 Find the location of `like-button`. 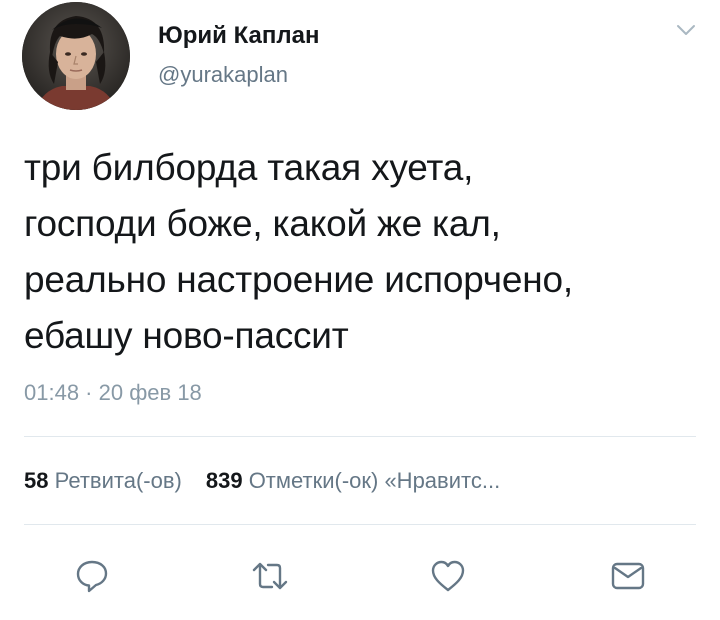

like-button is located at coordinates (448, 576).